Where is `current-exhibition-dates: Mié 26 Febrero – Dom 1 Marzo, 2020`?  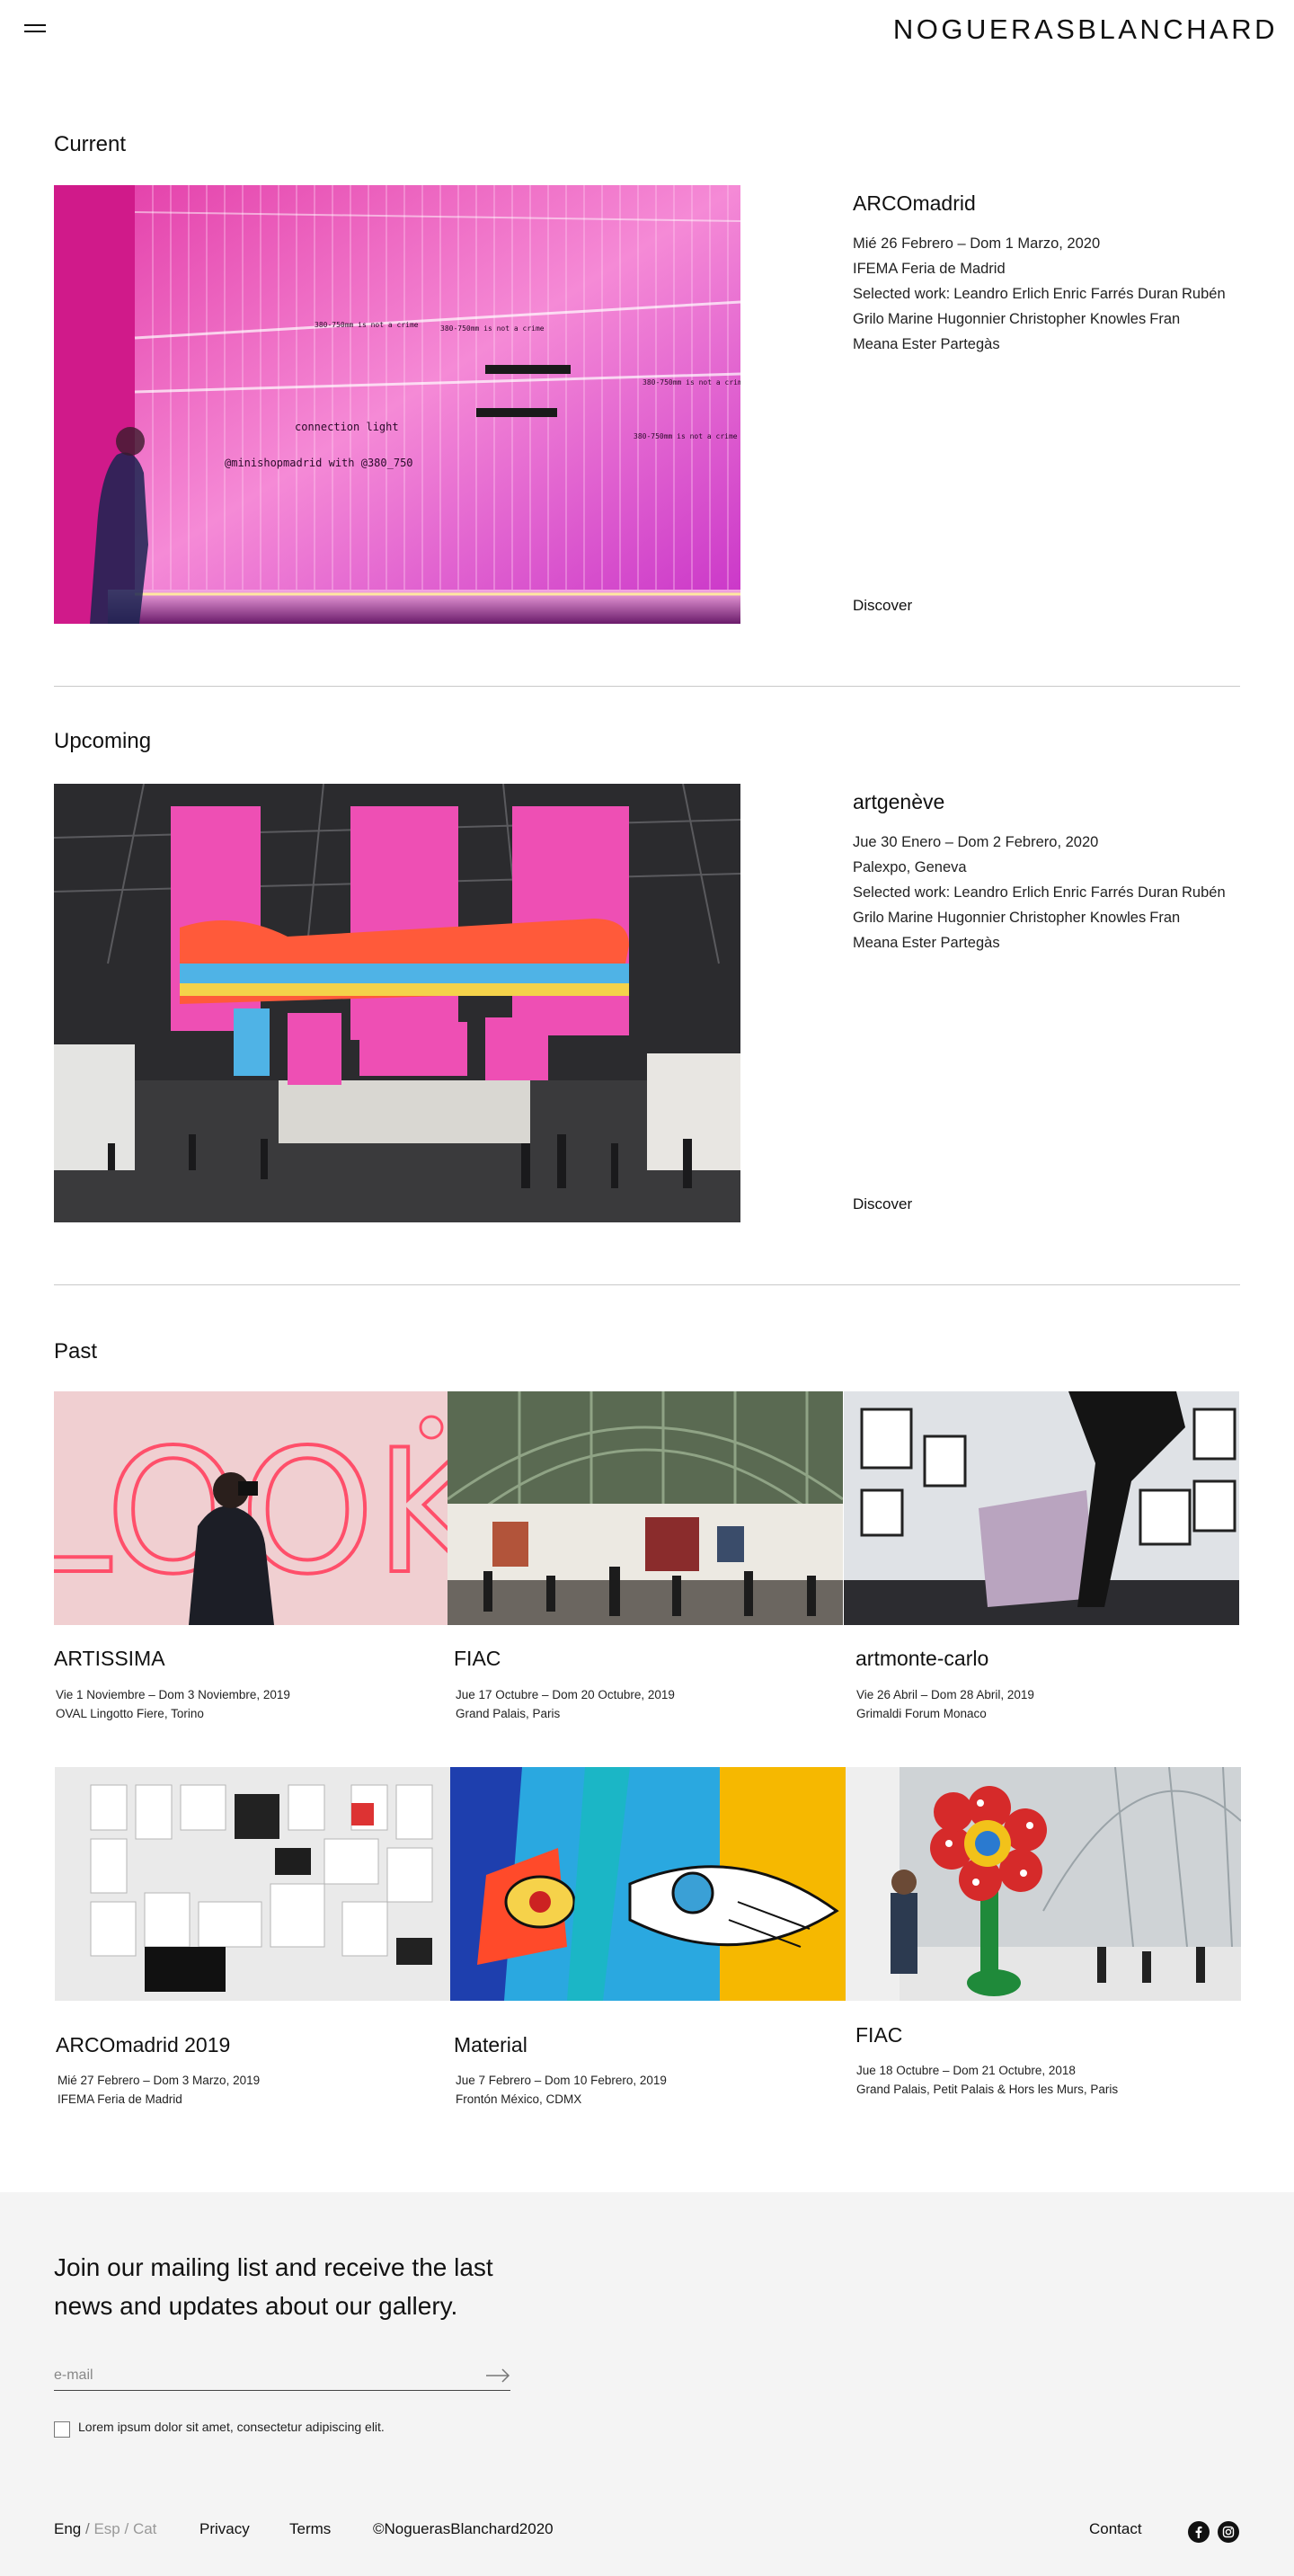
current-exhibition-dates: Mié 26 Febrero – Dom 1 Marzo, 2020 is located at coordinates (977, 243).